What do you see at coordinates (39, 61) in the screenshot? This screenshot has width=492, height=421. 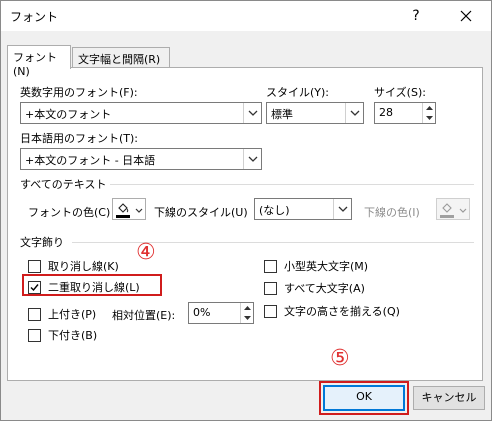 I see `tab-font: フォント(N)` at bounding box center [39, 61].